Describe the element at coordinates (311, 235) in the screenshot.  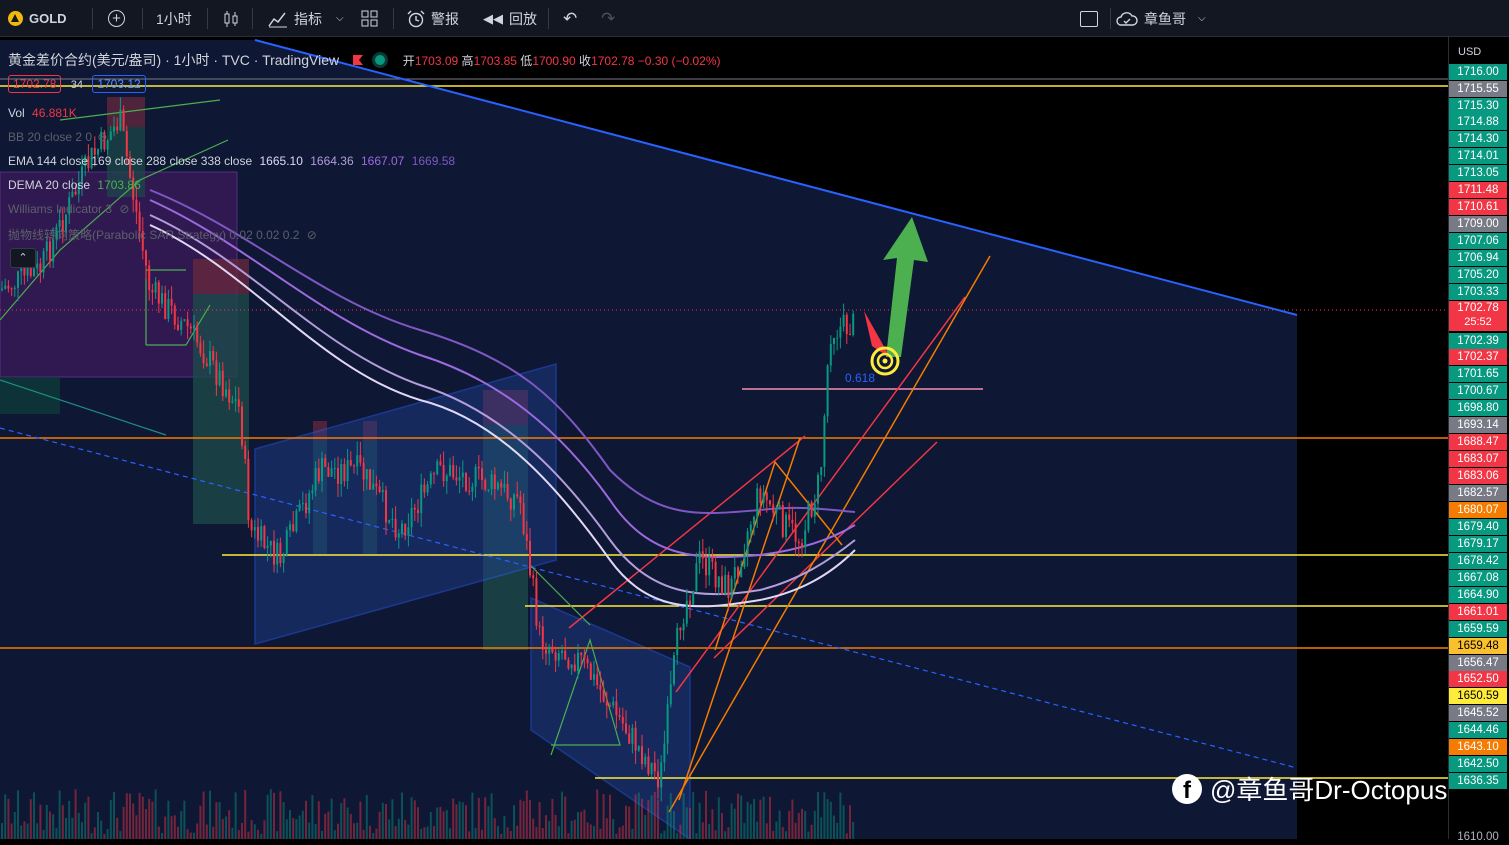
I see `eye-hidden-icon: ⊘` at that location.